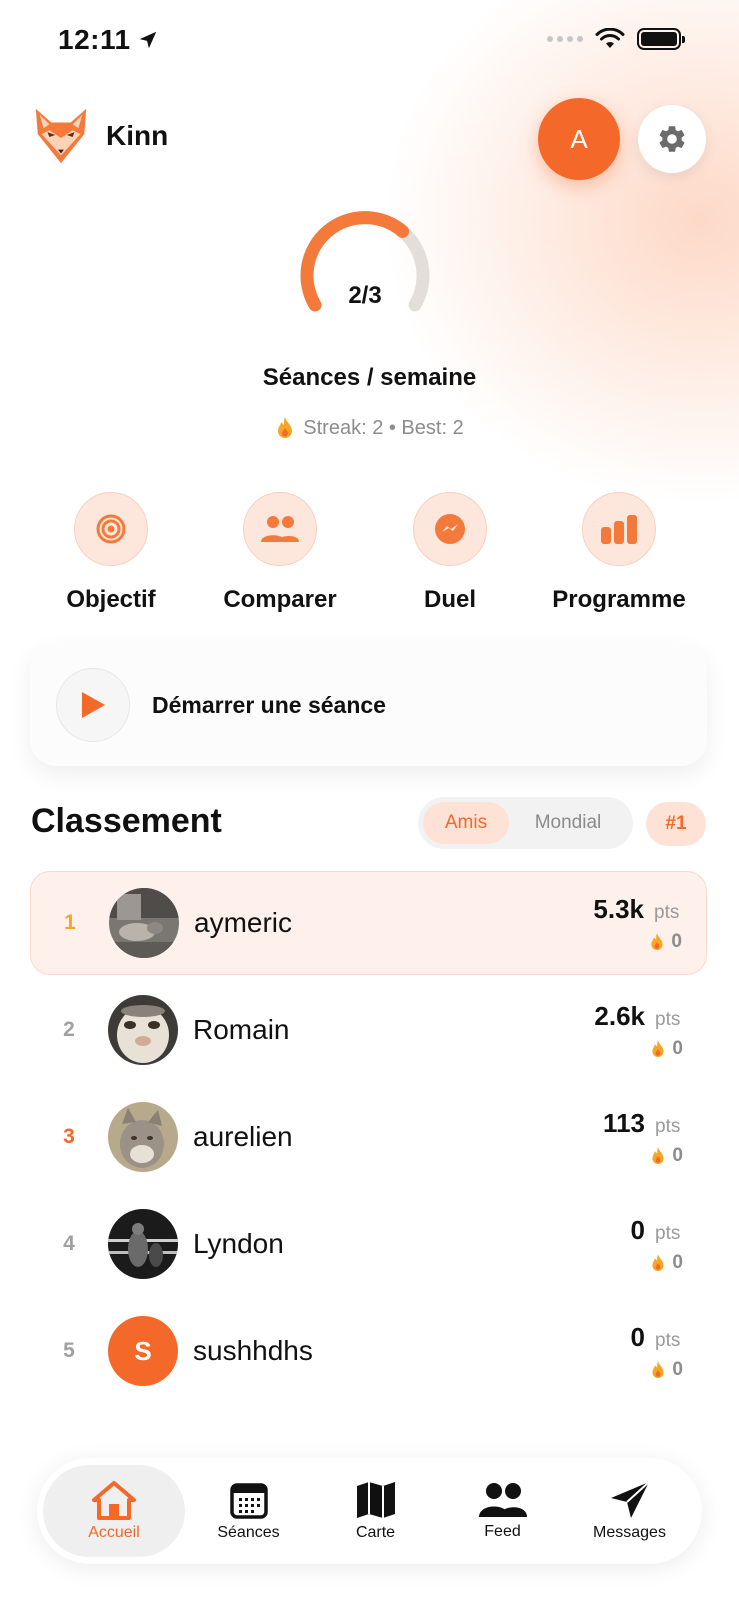  I want to click on gauge-title: Séances / semaine, so click(369, 377).